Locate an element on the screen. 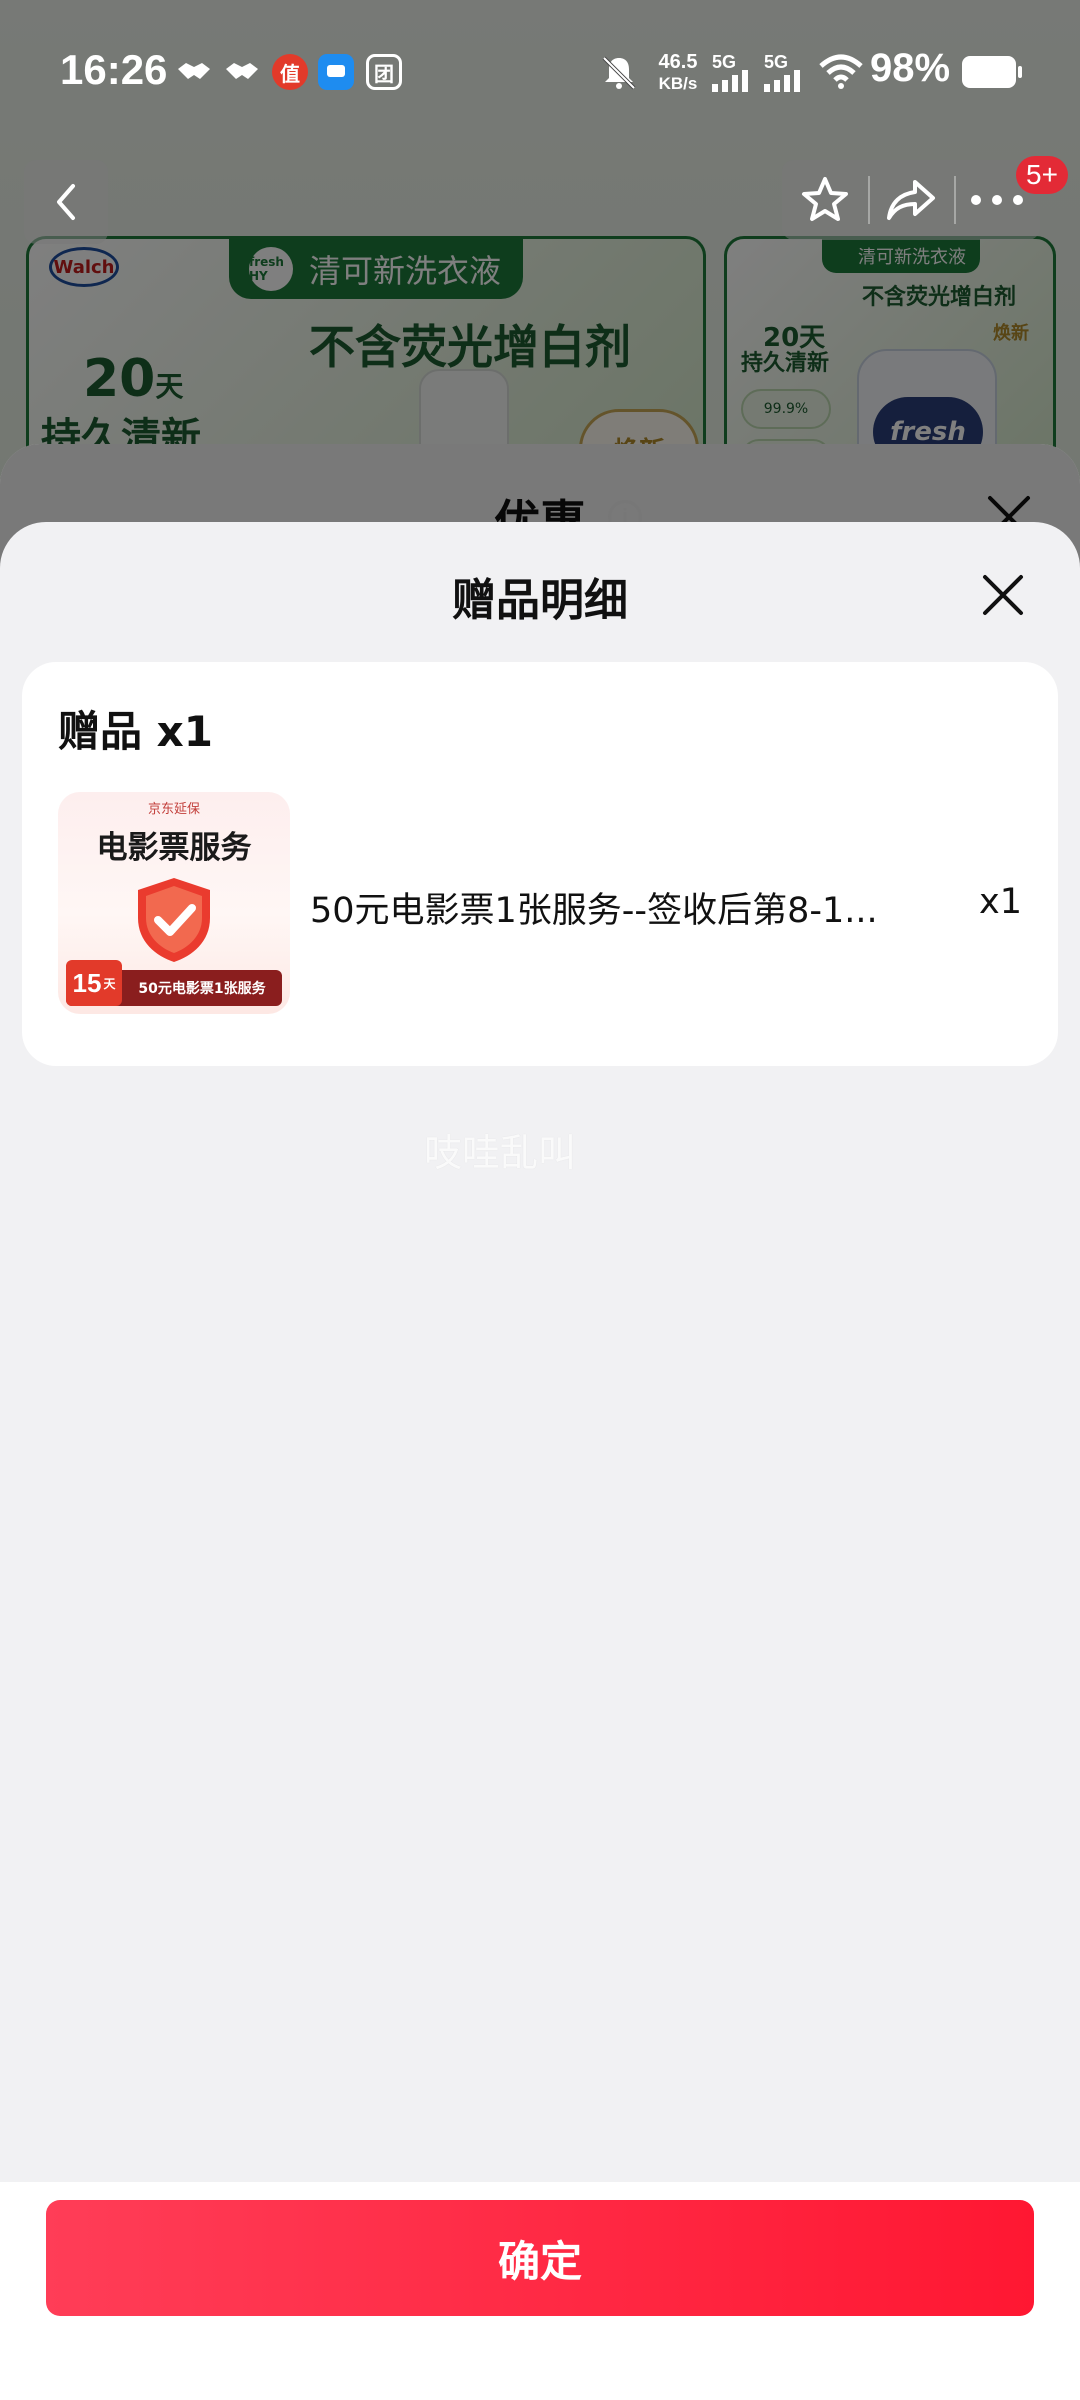 This screenshot has height=2400, width=1080. star-icon is located at coordinates (825, 199).